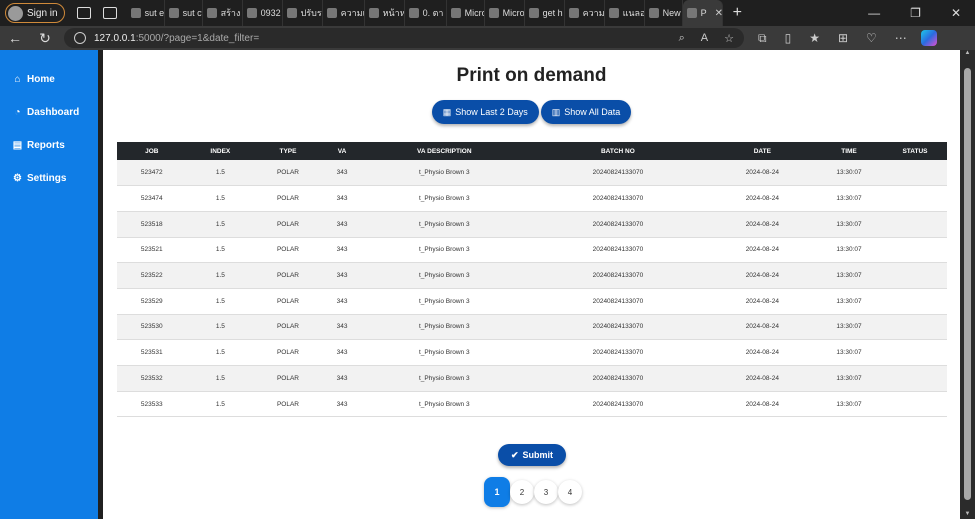  Describe the element at coordinates (545, 13) in the screenshot. I see `browser-tab: get h` at that location.